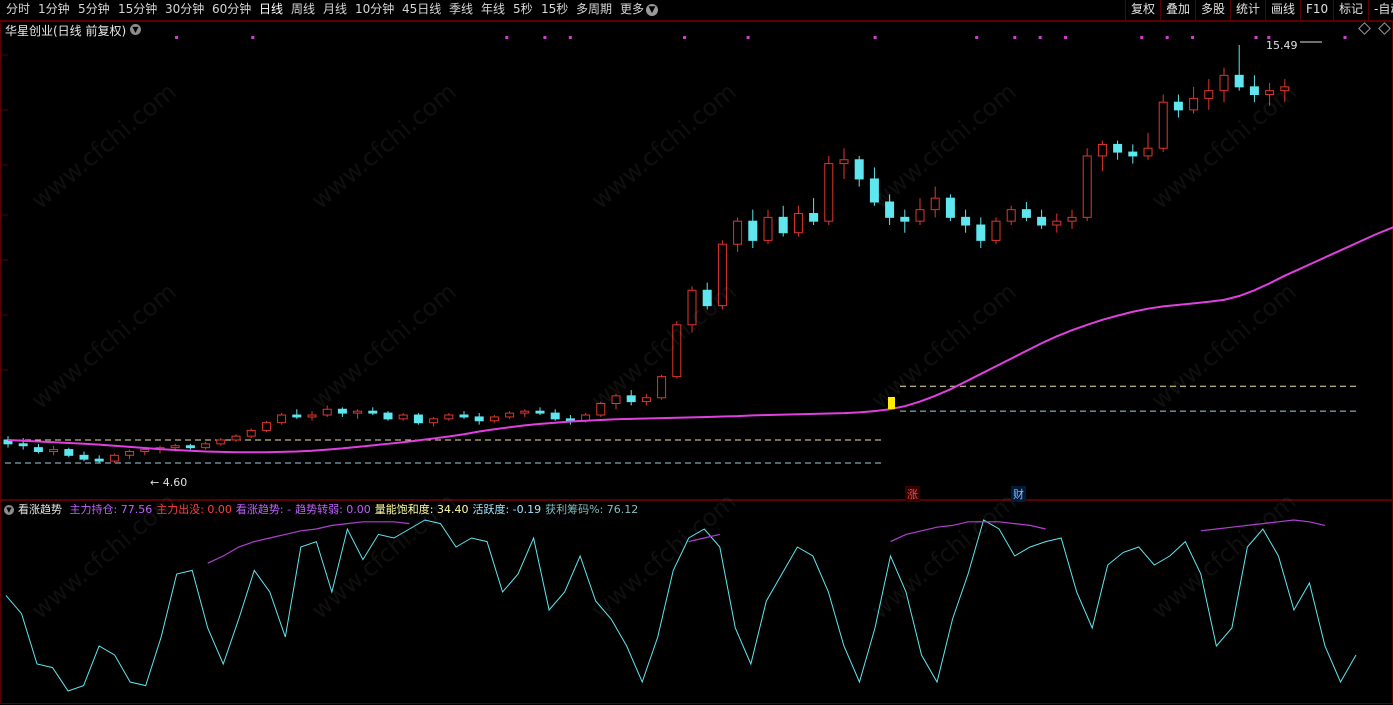 This screenshot has width=1393, height=705. I want to click on indicator-value: 主力持仓: 77.56, so click(111, 509).